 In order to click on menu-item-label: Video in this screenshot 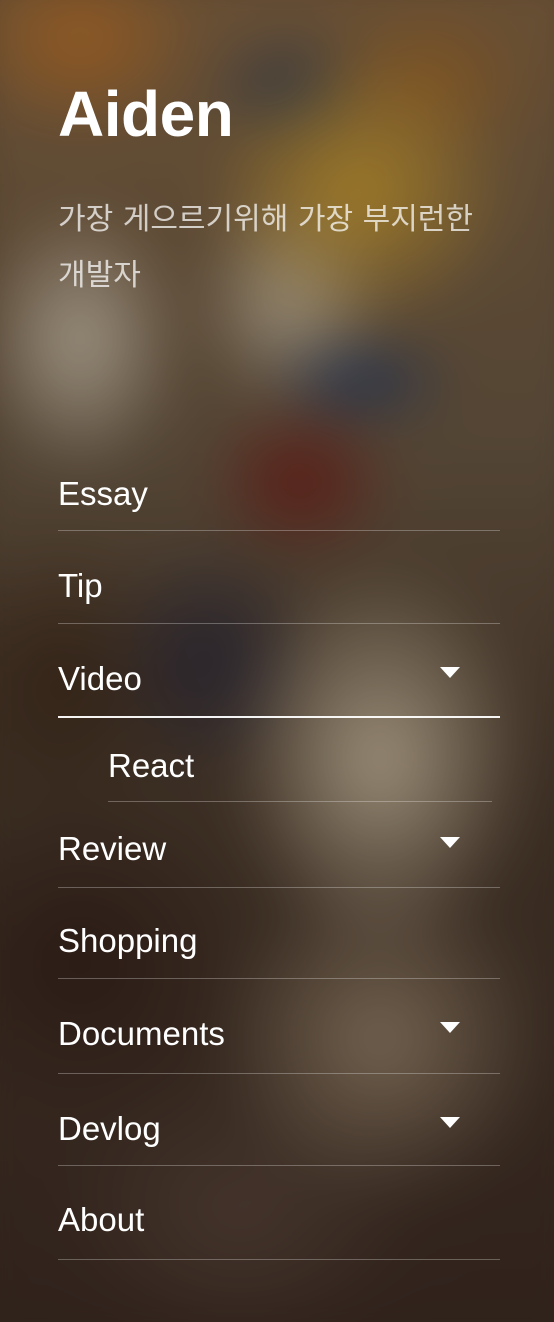, I will do `click(100, 678)`.